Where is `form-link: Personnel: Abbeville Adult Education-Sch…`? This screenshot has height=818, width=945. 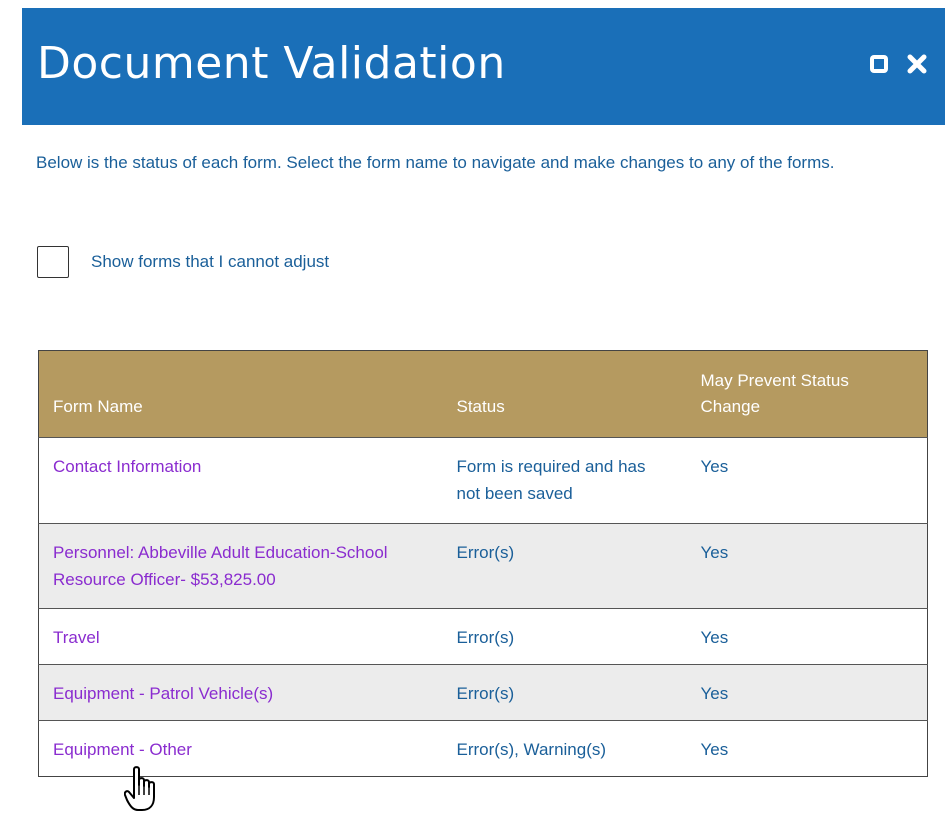 form-link: Personnel: Abbeville Adult Education-Sch… is located at coordinates (220, 566).